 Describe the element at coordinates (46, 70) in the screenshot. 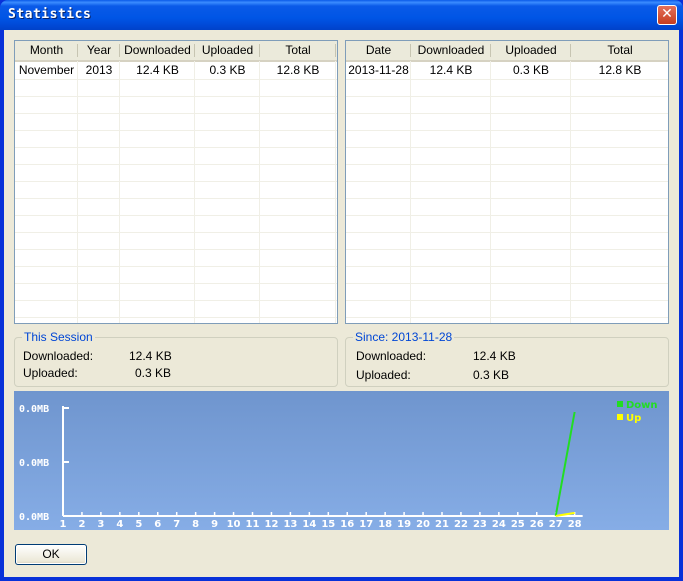

I see `cell-month: November` at that location.